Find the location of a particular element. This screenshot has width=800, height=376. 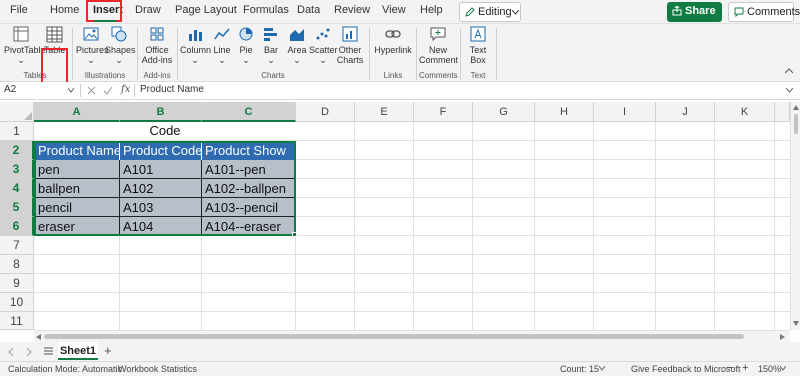

gridline is located at coordinates (472, 226).